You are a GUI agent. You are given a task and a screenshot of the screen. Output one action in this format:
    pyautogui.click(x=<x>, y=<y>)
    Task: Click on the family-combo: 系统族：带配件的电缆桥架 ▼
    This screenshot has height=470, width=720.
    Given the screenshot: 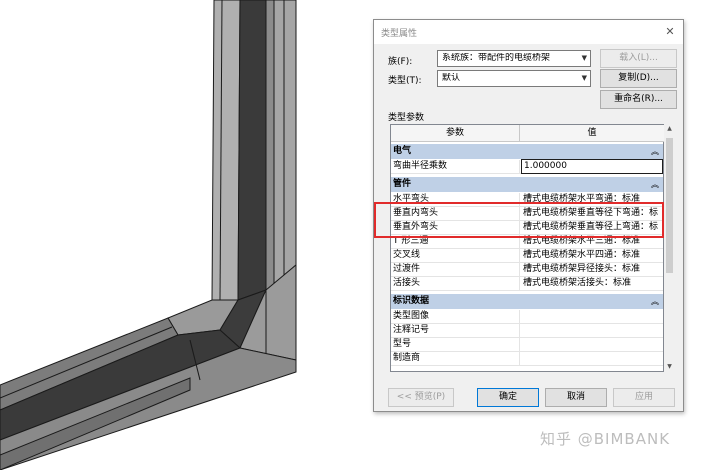 What is the action you would take?
    pyautogui.click(x=514, y=58)
    